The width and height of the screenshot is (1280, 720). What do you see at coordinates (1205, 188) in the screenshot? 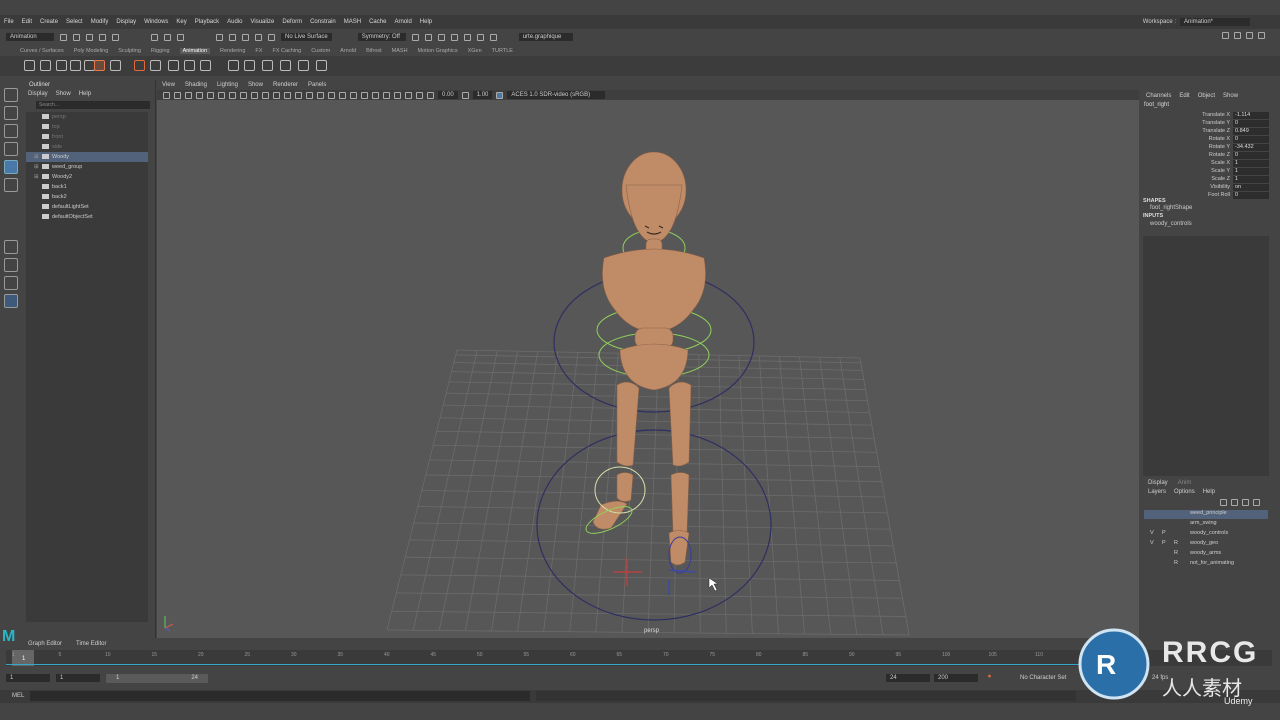
I see `channel-row: Visibility on` at bounding box center [1205, 188].